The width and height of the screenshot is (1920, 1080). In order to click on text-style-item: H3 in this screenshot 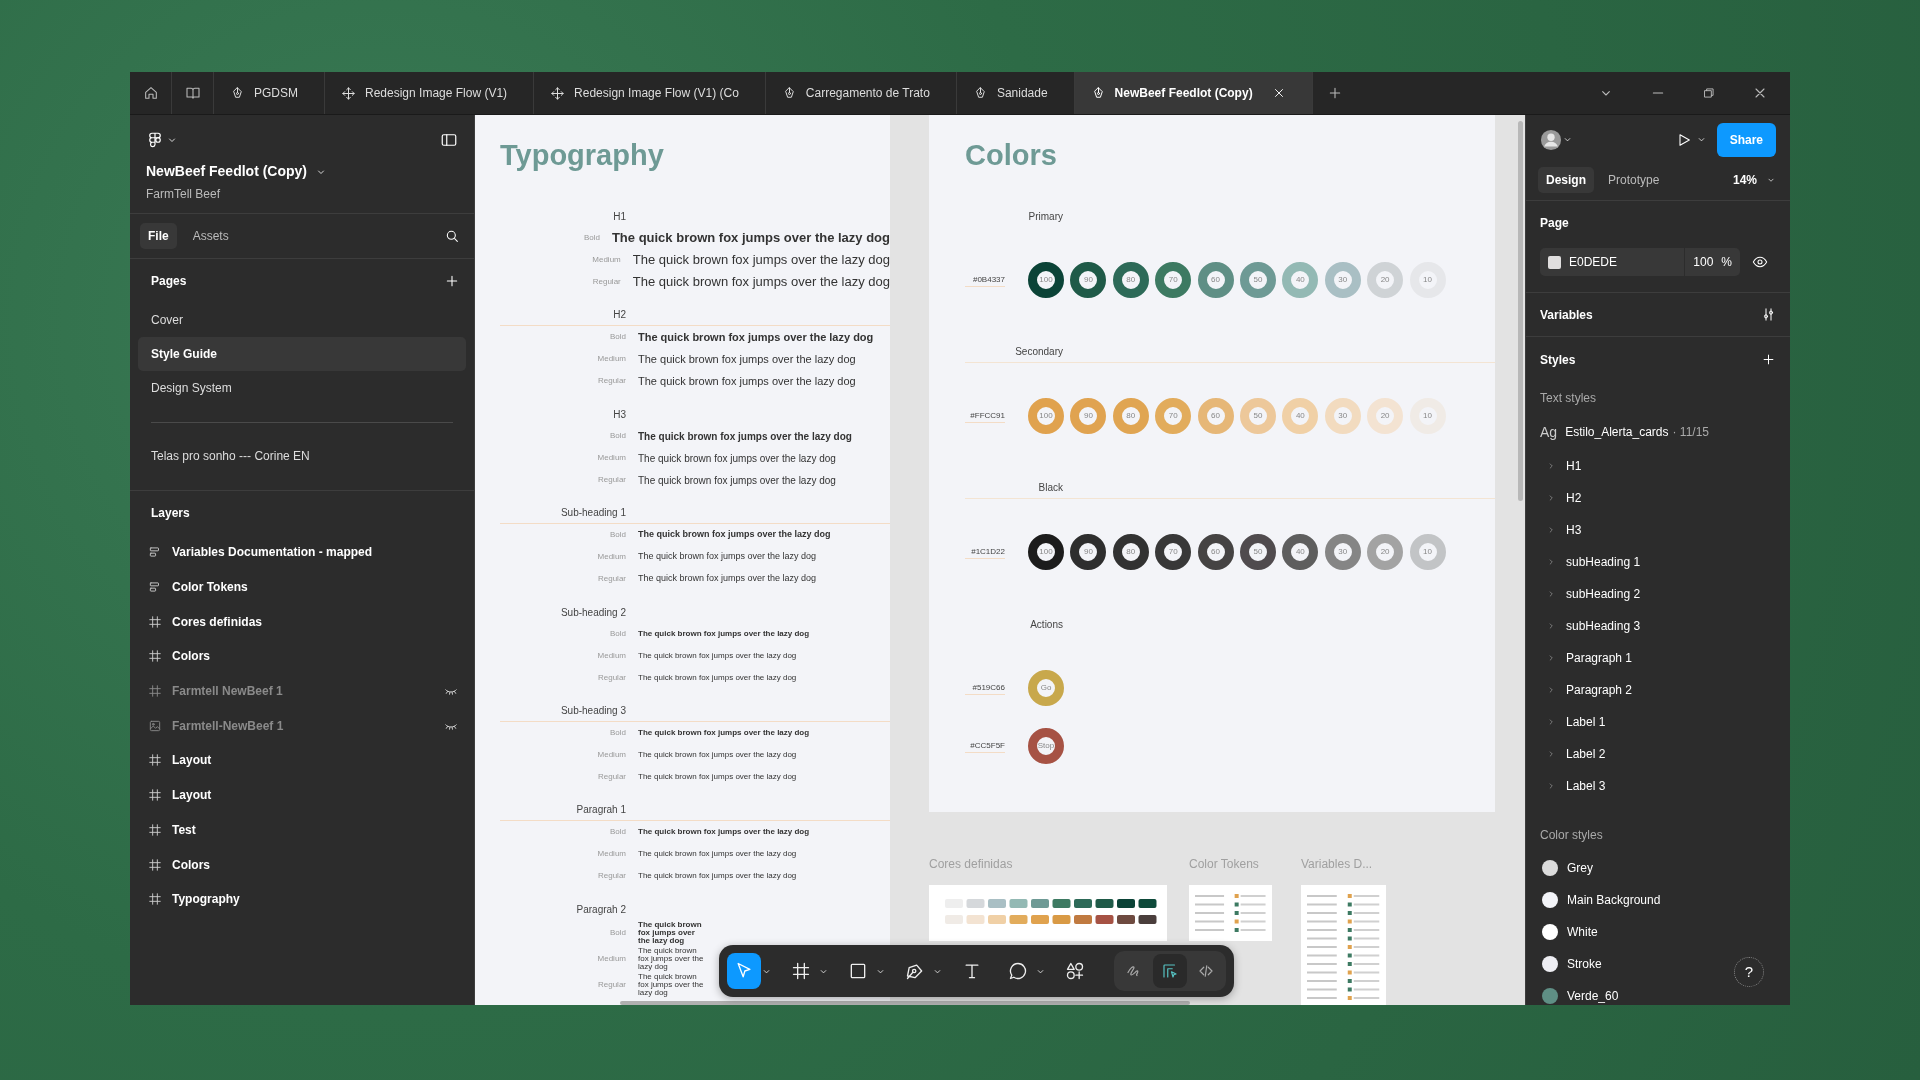, I will do `click(1658, 530)`.